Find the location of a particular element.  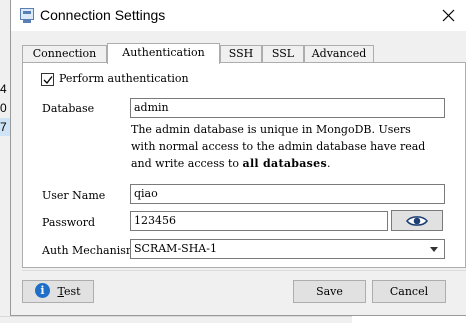

check-icon is located at coordinates (48, 80).